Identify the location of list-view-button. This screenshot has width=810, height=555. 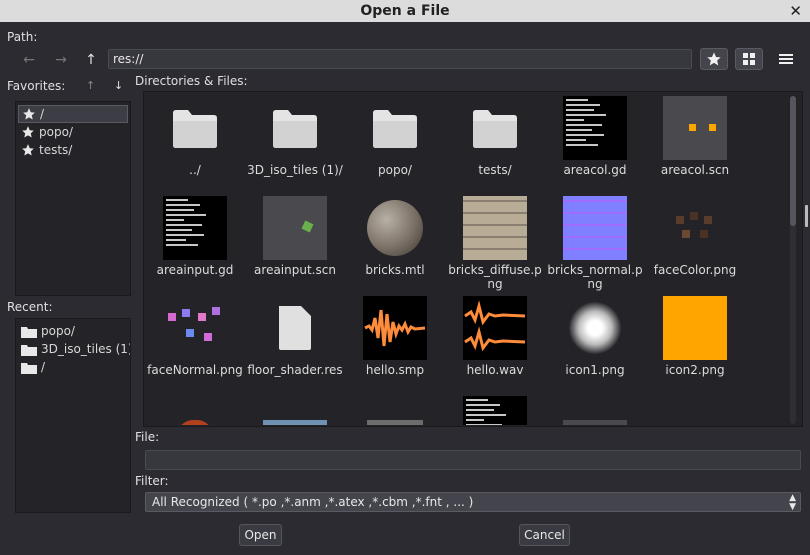
(786, 59).